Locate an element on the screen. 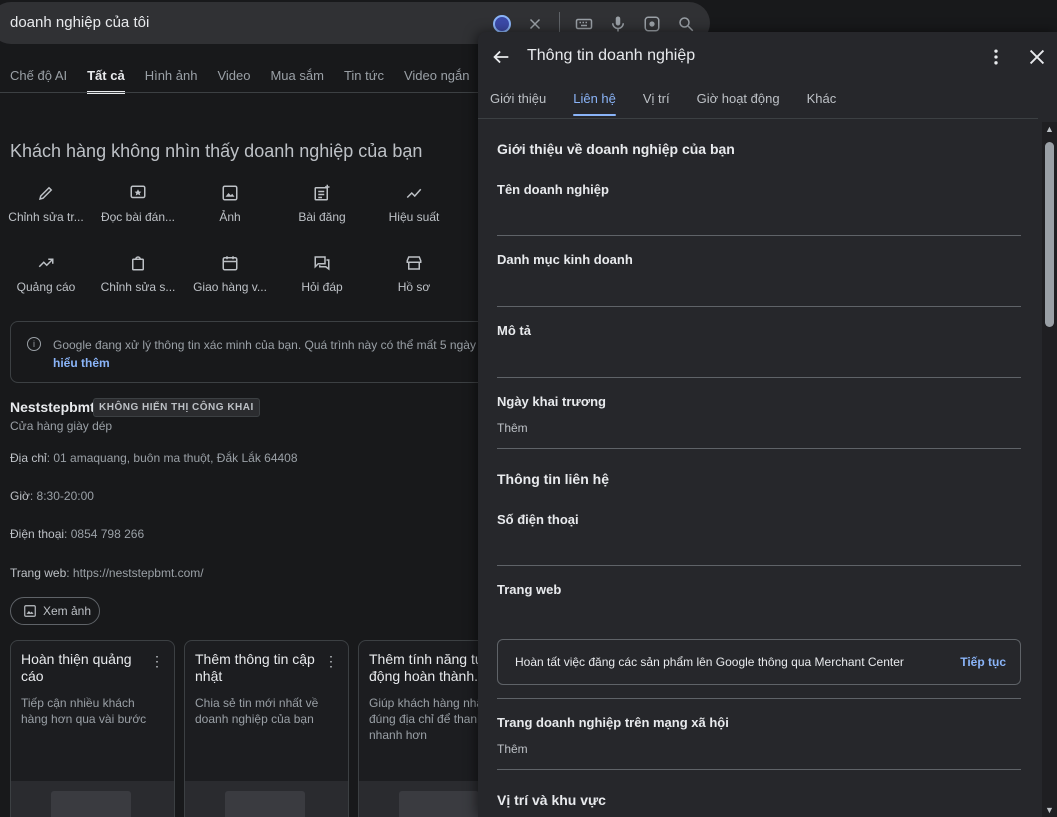  review-star-icon is located at coordinates (138, 193).